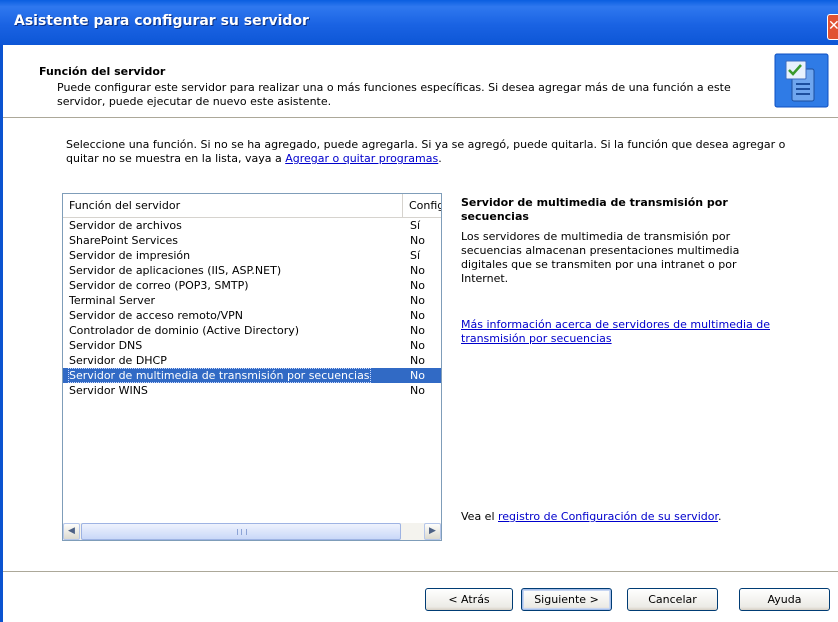 This screenshot has width=838, height=622. I want to click on title-bar: Asistente para configurar su servidor, so click(419, 22).